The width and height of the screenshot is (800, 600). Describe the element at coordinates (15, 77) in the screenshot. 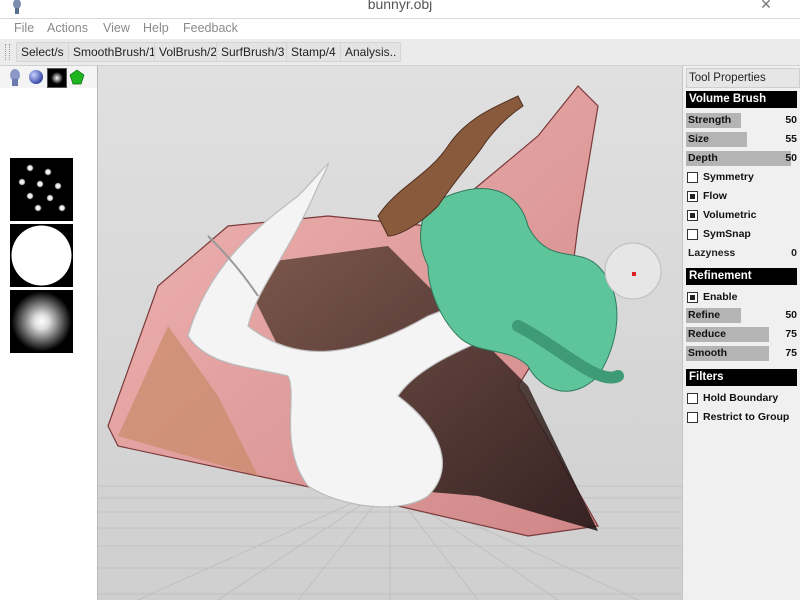

I see `head-icon` at that location.